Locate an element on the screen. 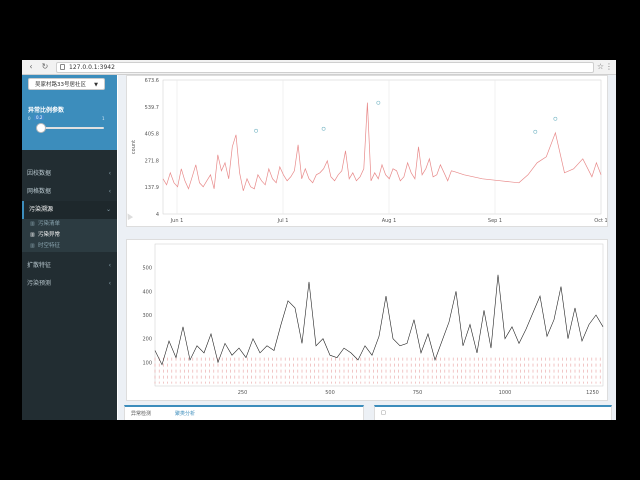 This screenshot has height=480, width=640. sidebar-subitem-label: 时空特征 is located at coordinates (49, 246).